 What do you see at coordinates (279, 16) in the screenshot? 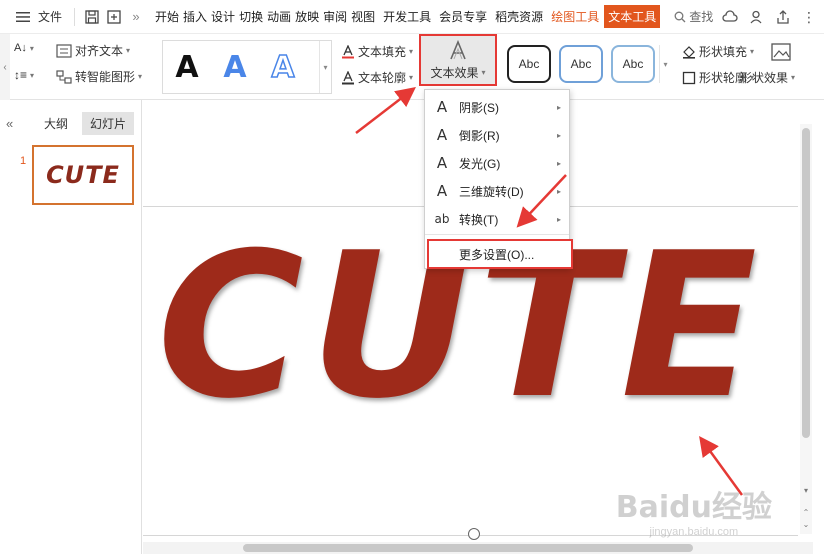
I see `tab-animation: 动画` at bounding box center [279, 16].